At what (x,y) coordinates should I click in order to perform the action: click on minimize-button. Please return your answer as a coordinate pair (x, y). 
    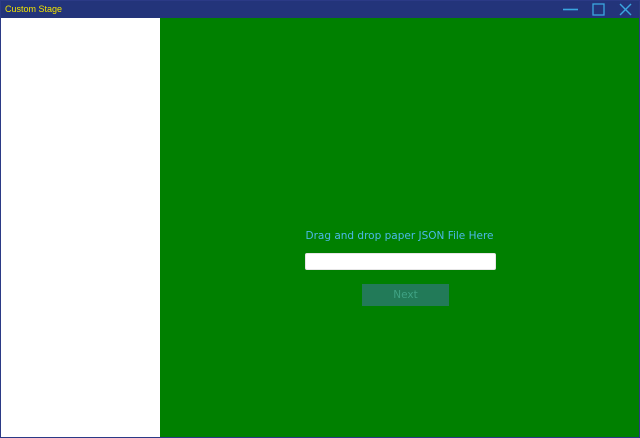
    Looking at the image, I should click on (571, 9).